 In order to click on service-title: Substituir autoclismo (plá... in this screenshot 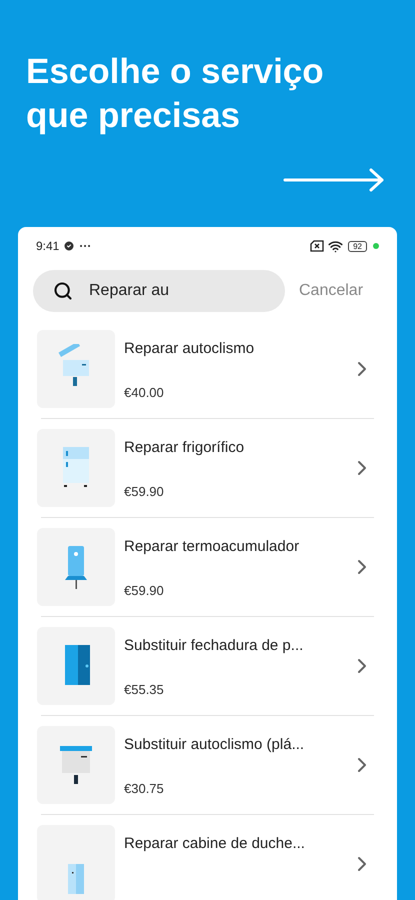, I will do `click(215, 745)`.